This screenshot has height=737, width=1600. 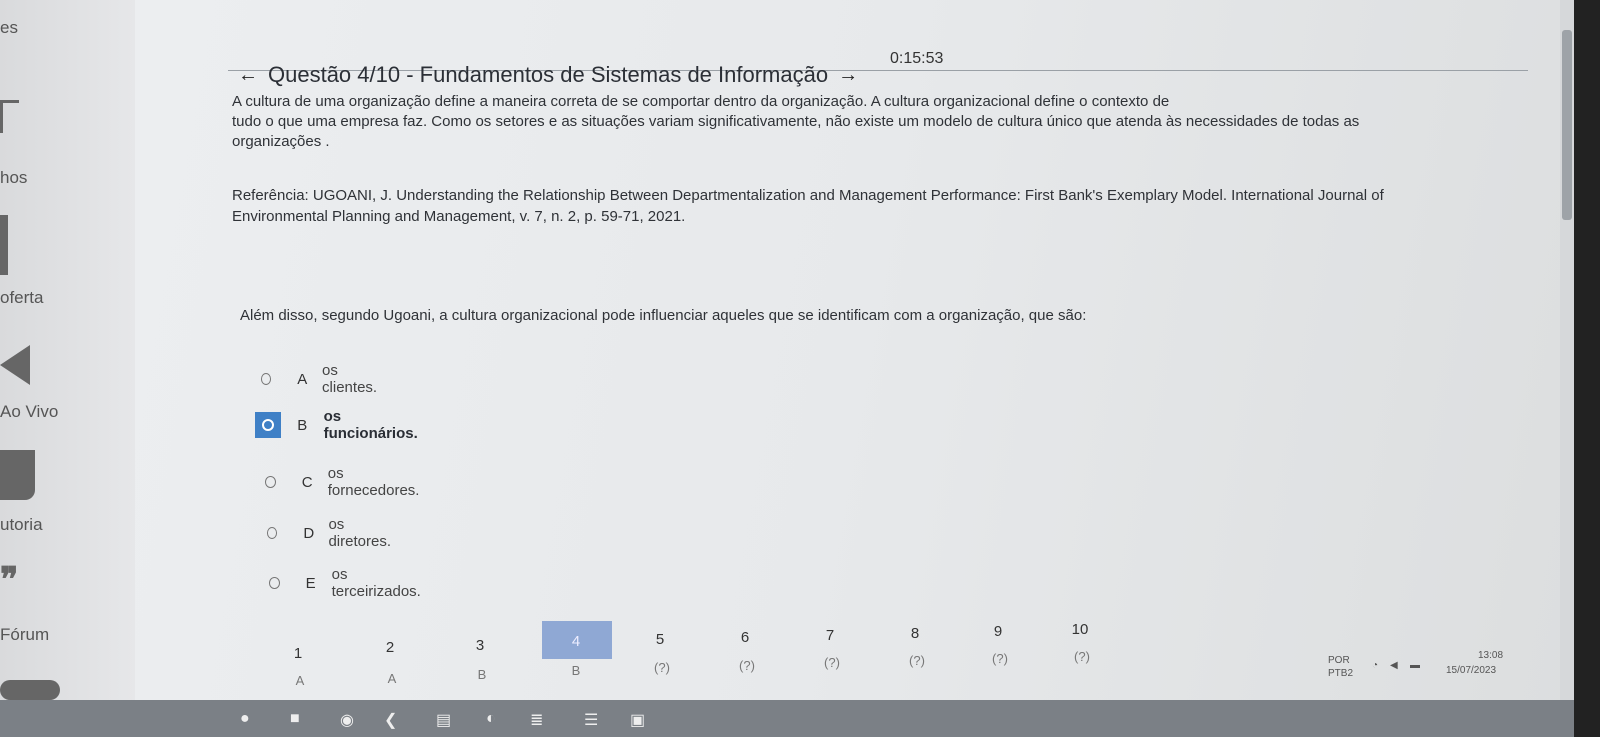 I want to click on option-a: A os clientes., so click(x=322, y=379).